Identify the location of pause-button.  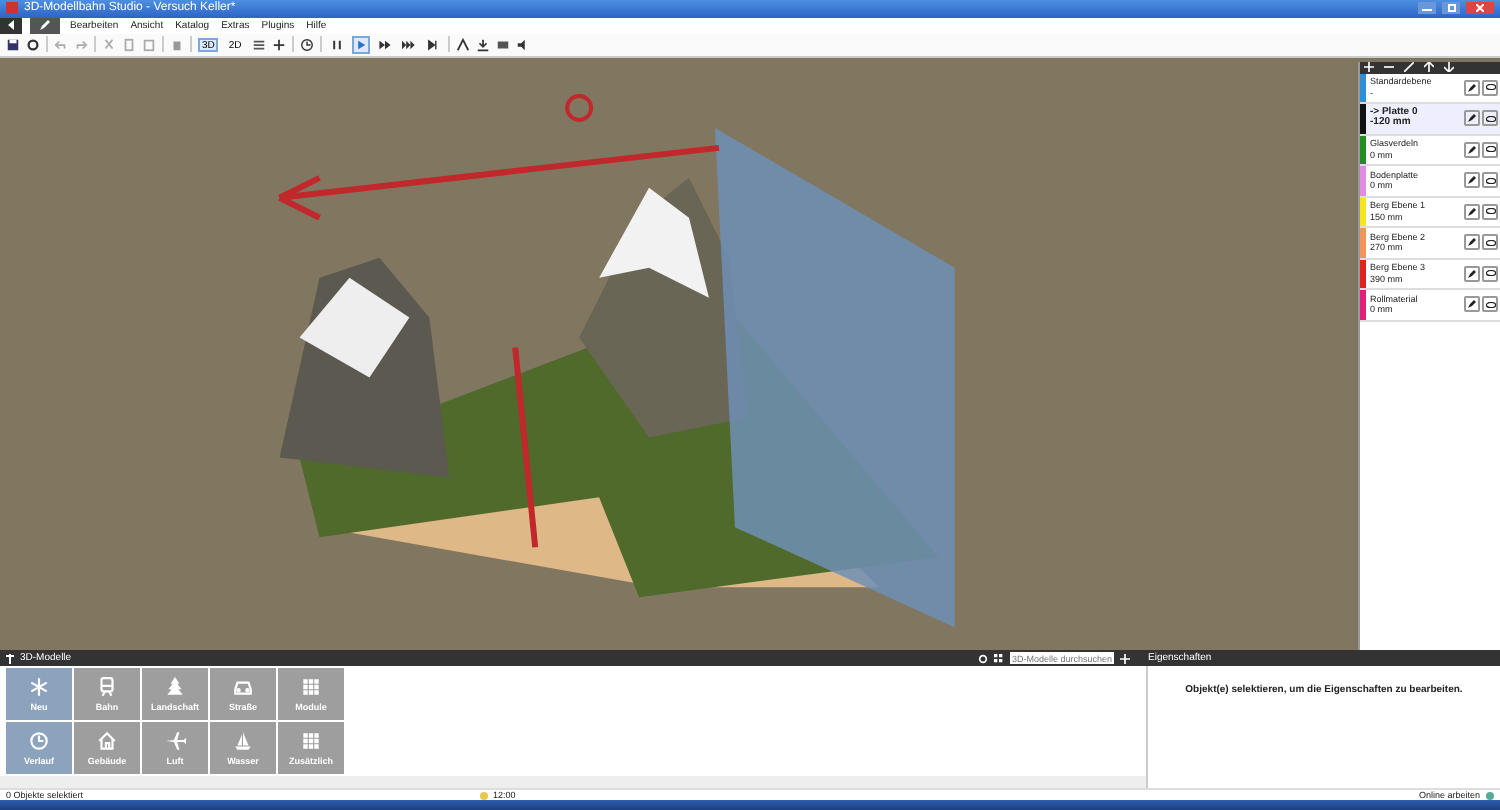
(336, 44).